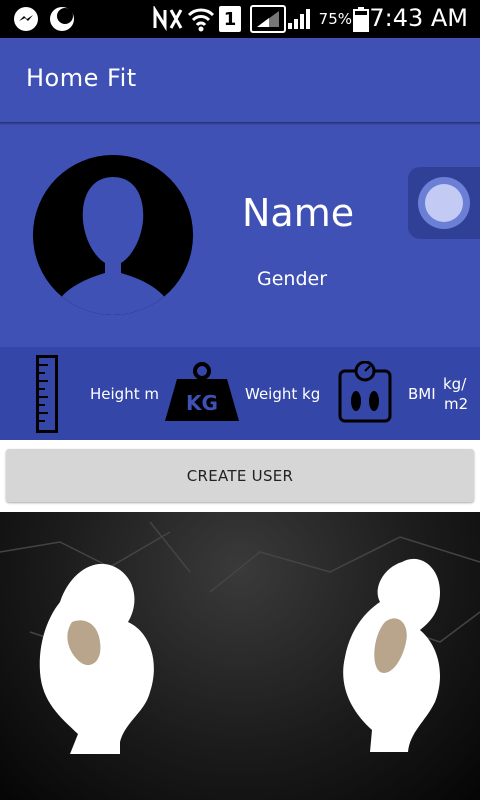 The width and height of the screenshot is (480, 800). Describe the element at coordinates (335, 19) in the screenshot. I see `battery-percent: 75%` at that location.